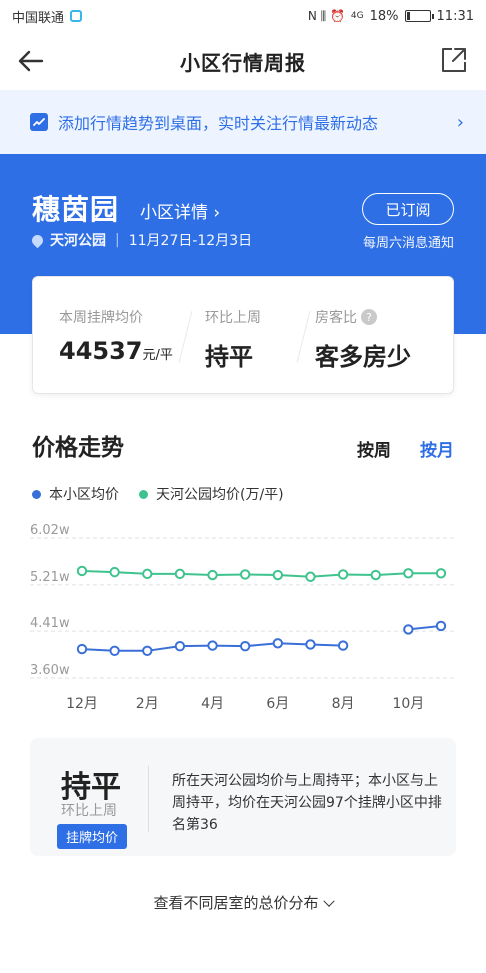 This screenshot has height=973, width=486. What do you see at coordinates (180, 210) in the screenshot?
I see `community-detail-link: 小区详情 ›` at bounding box center [180, 210].